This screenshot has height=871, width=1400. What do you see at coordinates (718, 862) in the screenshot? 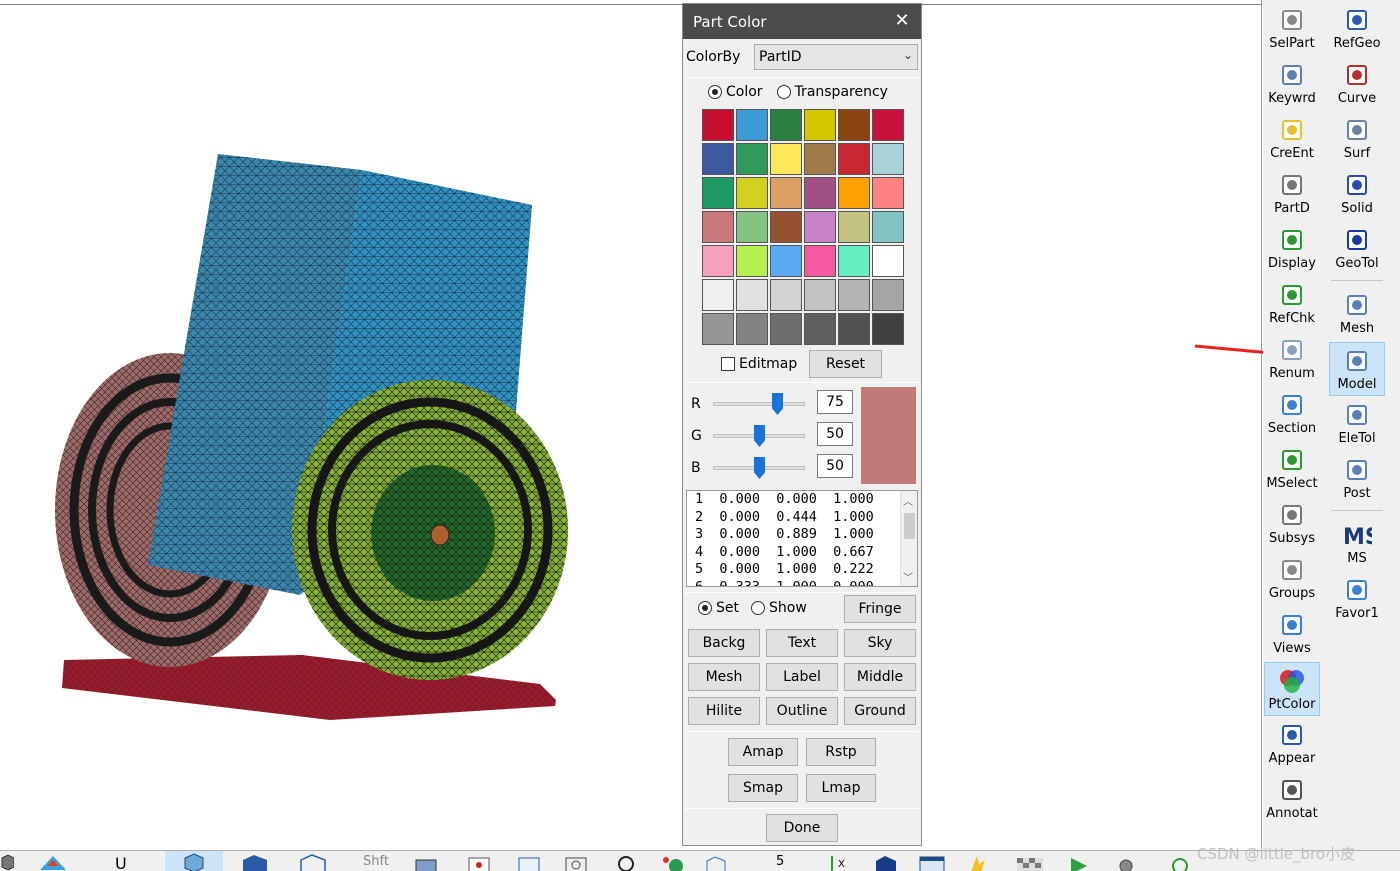
I see `outline-cube-icon` at bounding box center [718, 862].